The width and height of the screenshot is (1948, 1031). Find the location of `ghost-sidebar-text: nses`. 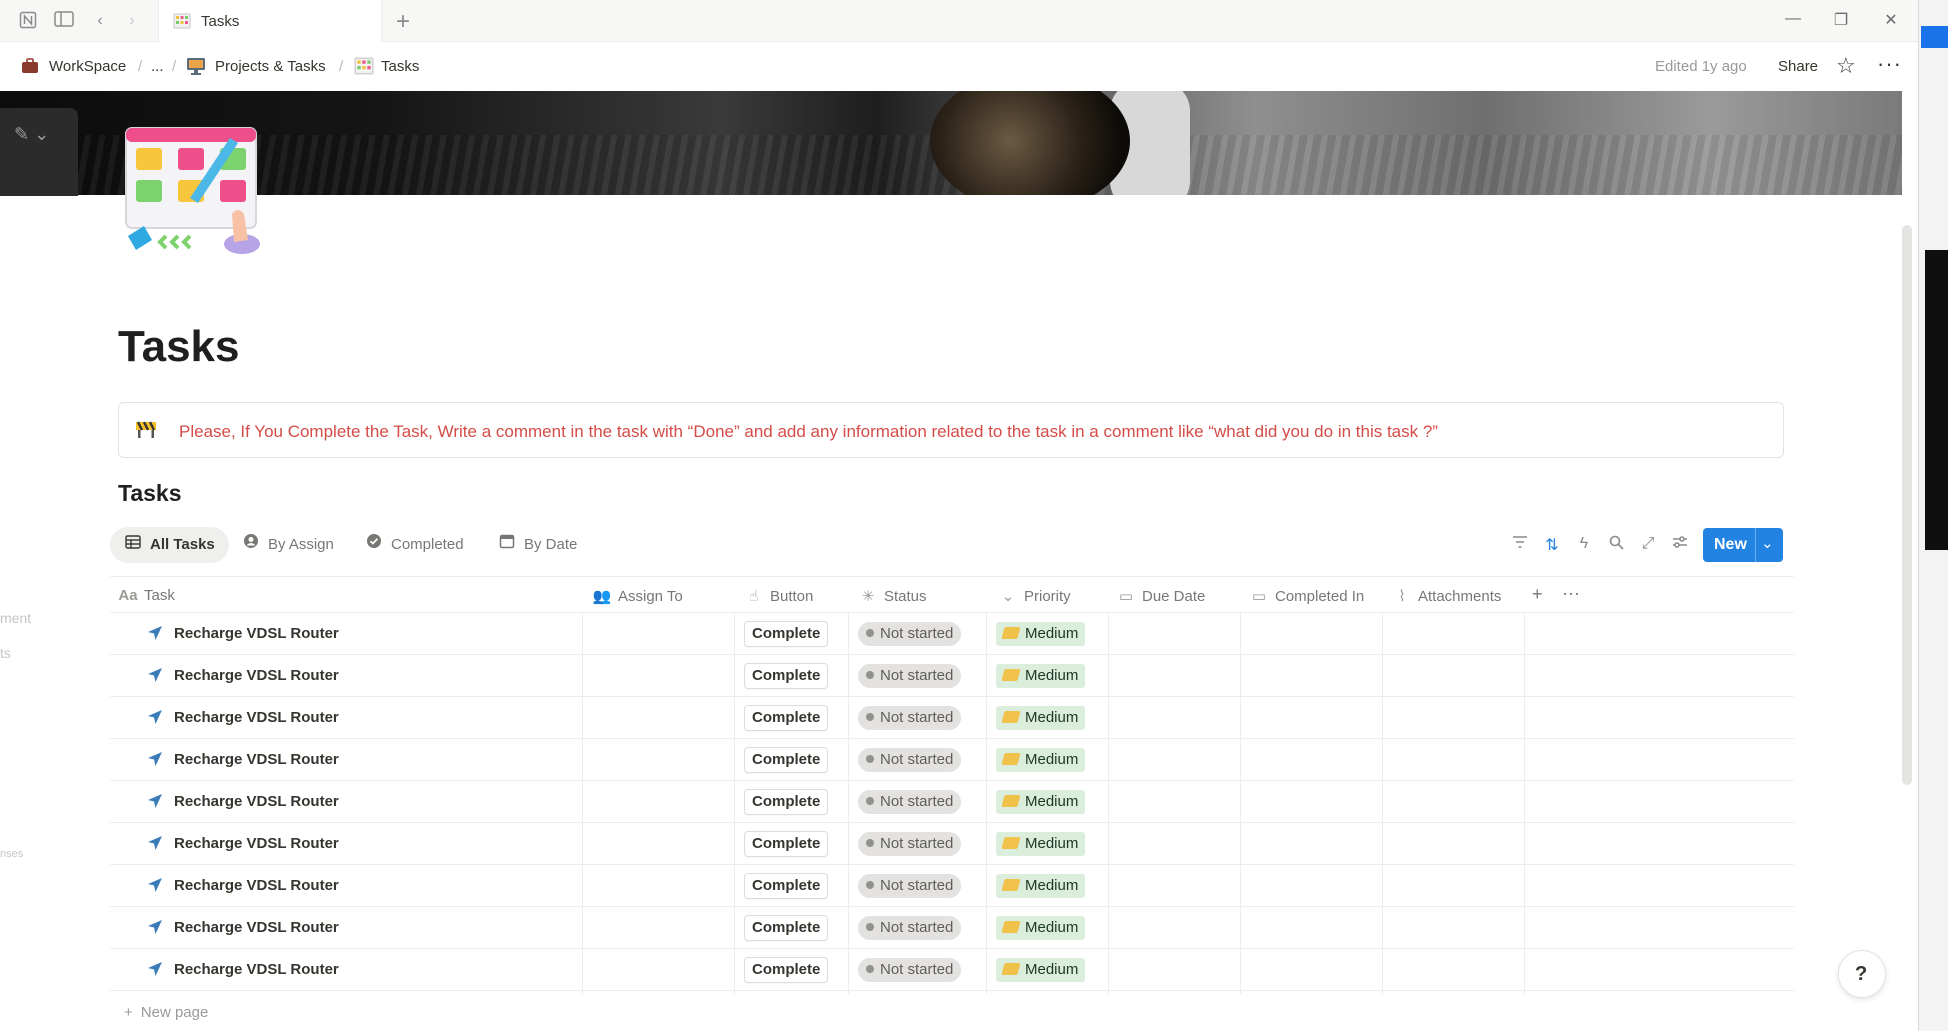

ghost-sidebar-text: nses is located at coordinates (12, 854).